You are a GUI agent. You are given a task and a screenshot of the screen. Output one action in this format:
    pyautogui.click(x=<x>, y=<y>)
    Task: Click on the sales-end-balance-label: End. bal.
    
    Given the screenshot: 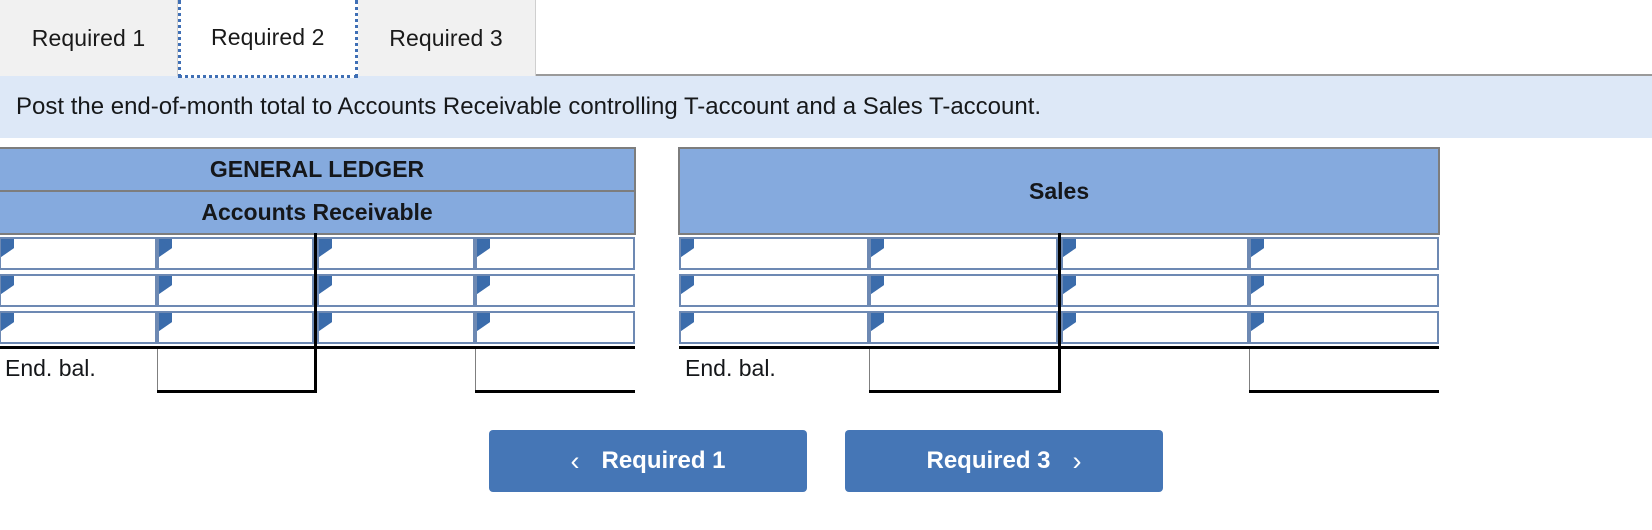 What is the action you would take?
    pyautogui.click(x=774, y=369)
    